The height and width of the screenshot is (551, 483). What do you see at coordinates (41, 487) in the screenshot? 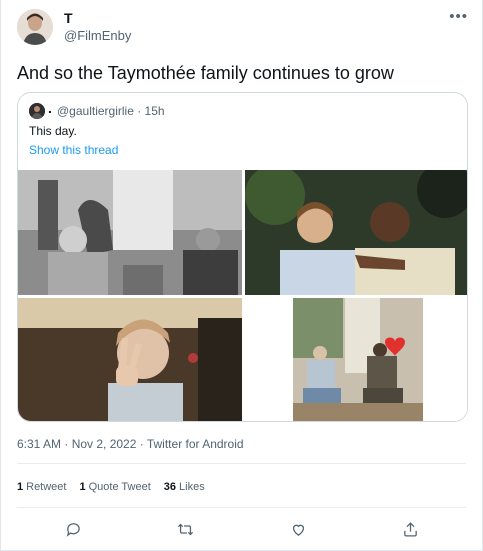
I see `retweets-stat: 1 Retweet` at bounding box center [41, 487].